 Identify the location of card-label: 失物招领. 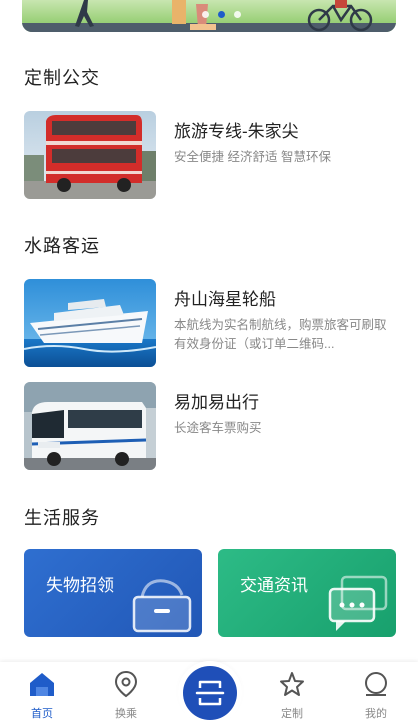
(80, 585).